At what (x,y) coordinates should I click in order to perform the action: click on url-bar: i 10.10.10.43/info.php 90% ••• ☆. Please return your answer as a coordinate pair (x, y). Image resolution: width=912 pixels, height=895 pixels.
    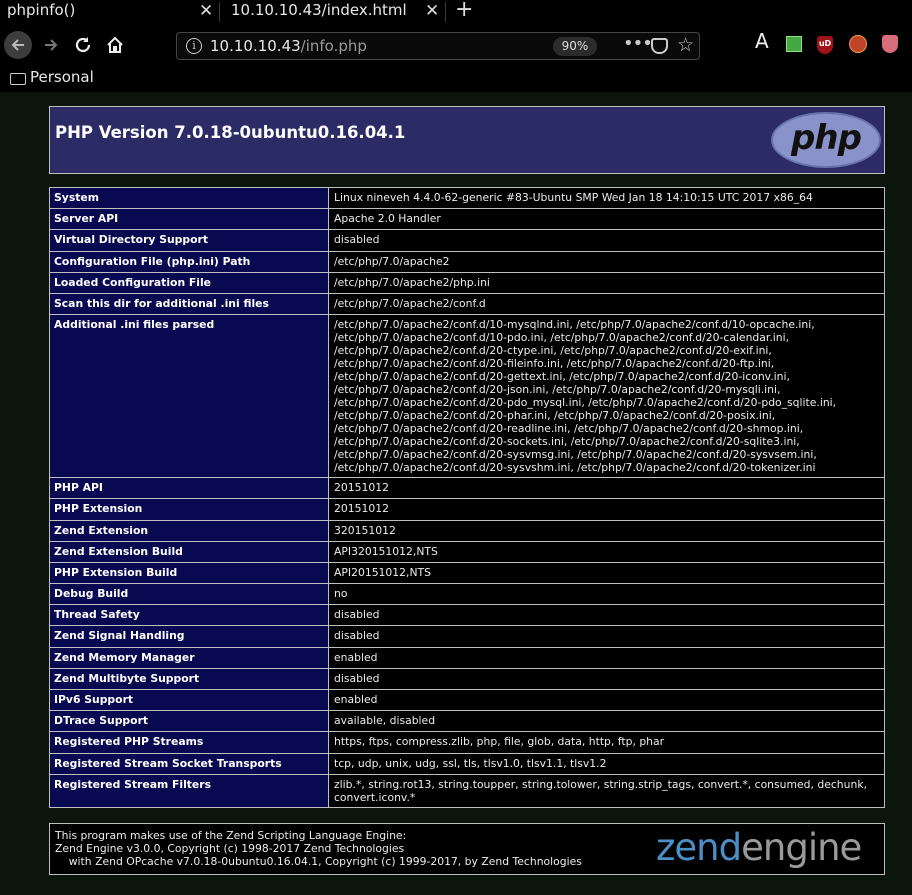
    Looking at the image, I should click on (438, 46).